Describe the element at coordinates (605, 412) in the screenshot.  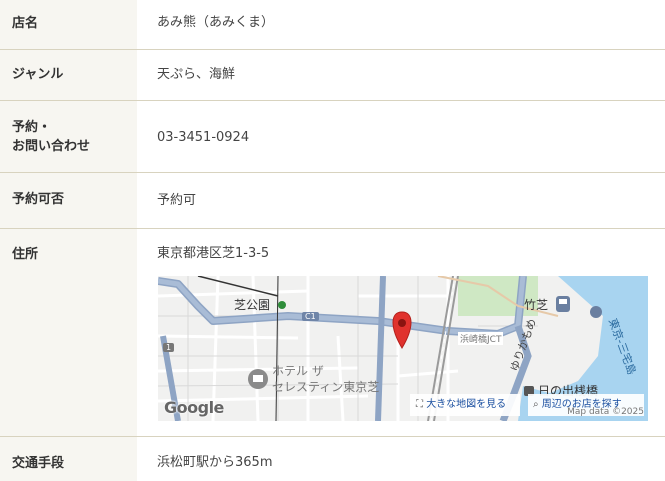
I see `map-data-attribution: Map data ©2025` at that location.